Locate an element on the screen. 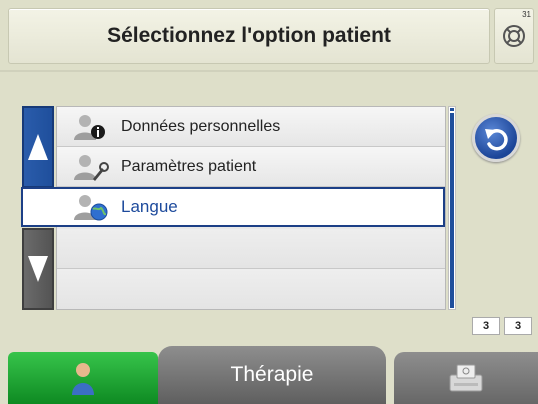 This screenshot has height=404, width=538. list-item-parametres-patient: Paramètres patient is located at coordinates (251, 167).